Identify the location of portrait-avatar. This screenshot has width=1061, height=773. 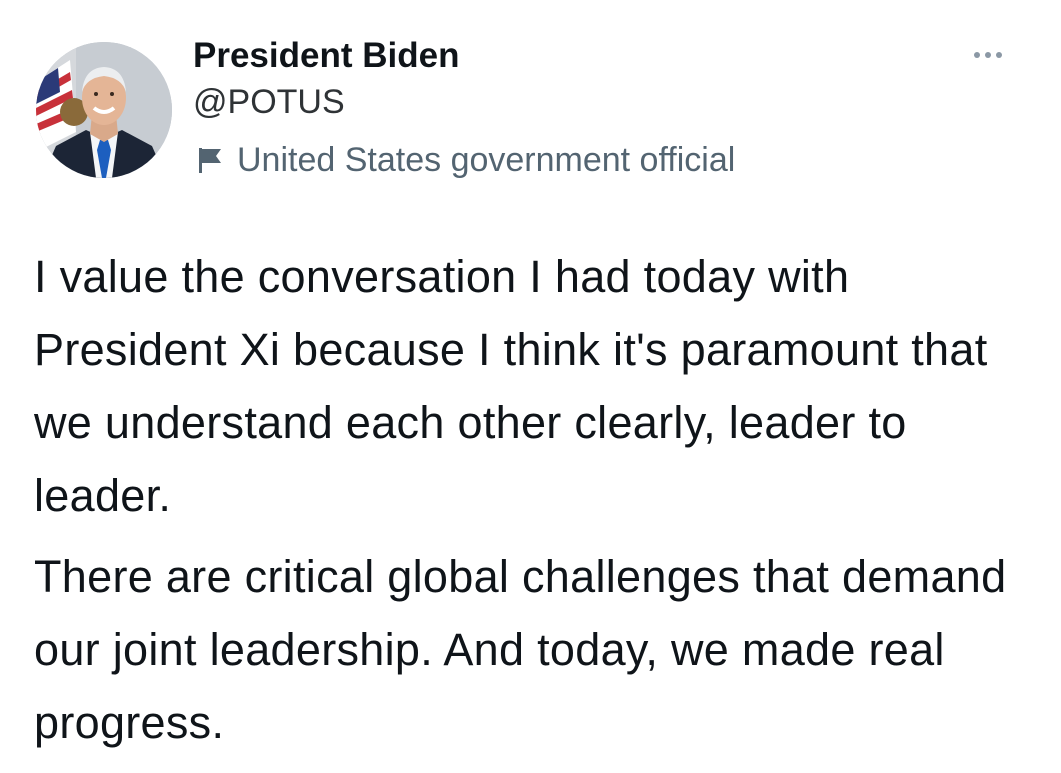
(104, 110).